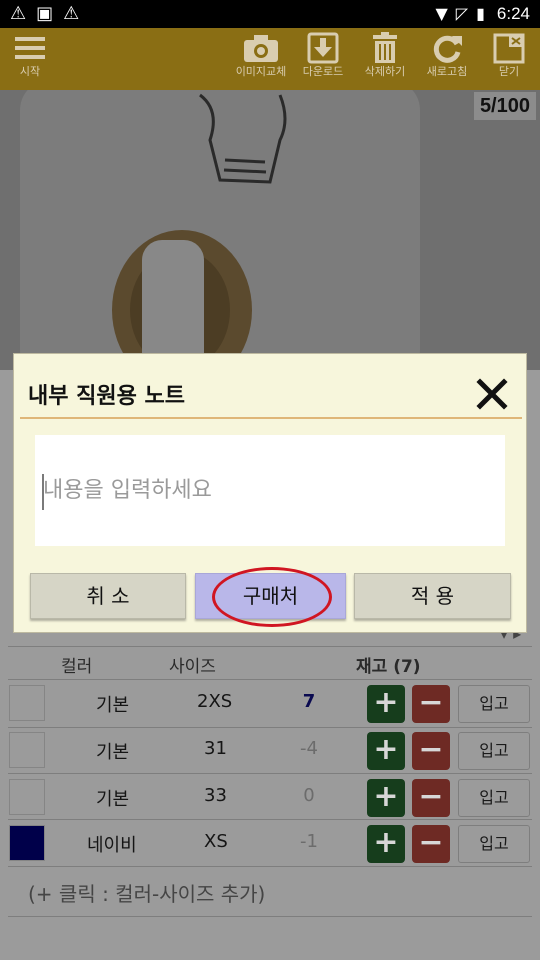  I want to click on menu-button: 시작, so click(30, 60).